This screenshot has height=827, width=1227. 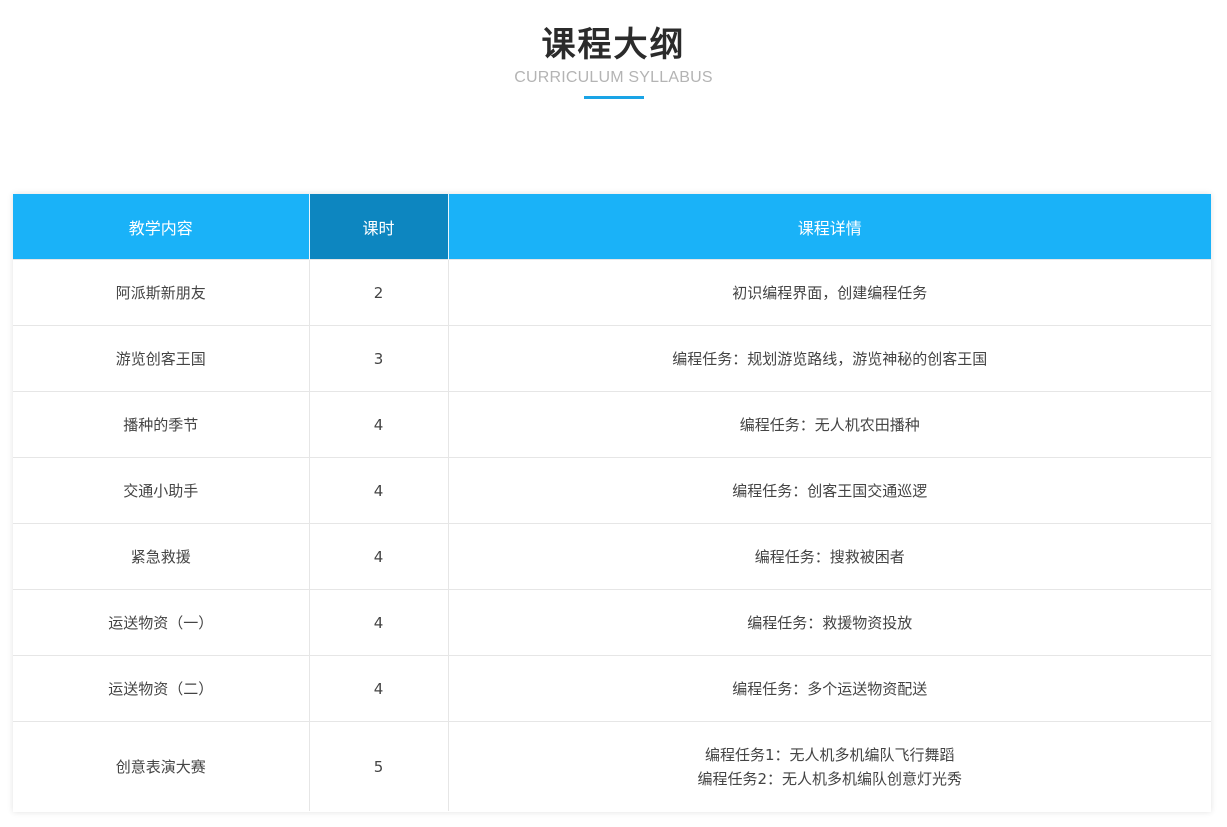 I want to click on column-header-content: 教学内容, so click(x=161, y=227).